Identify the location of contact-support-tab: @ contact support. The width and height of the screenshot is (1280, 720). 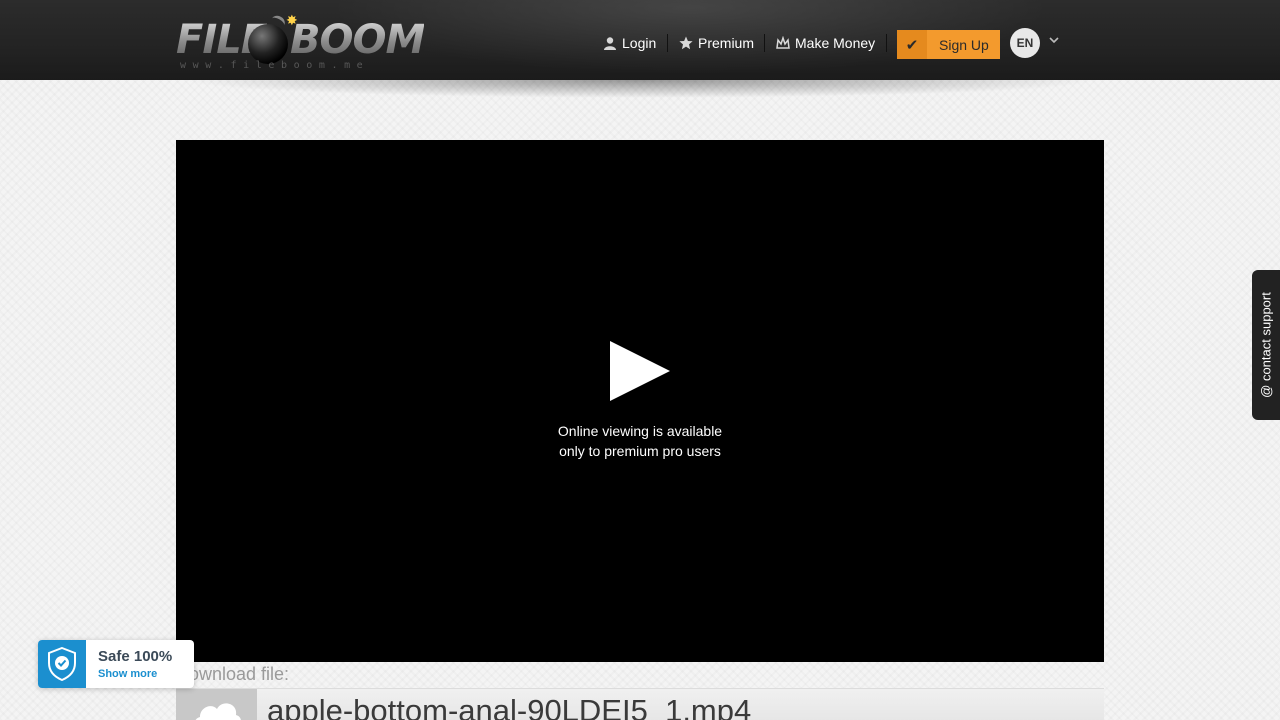
(1266, 345).